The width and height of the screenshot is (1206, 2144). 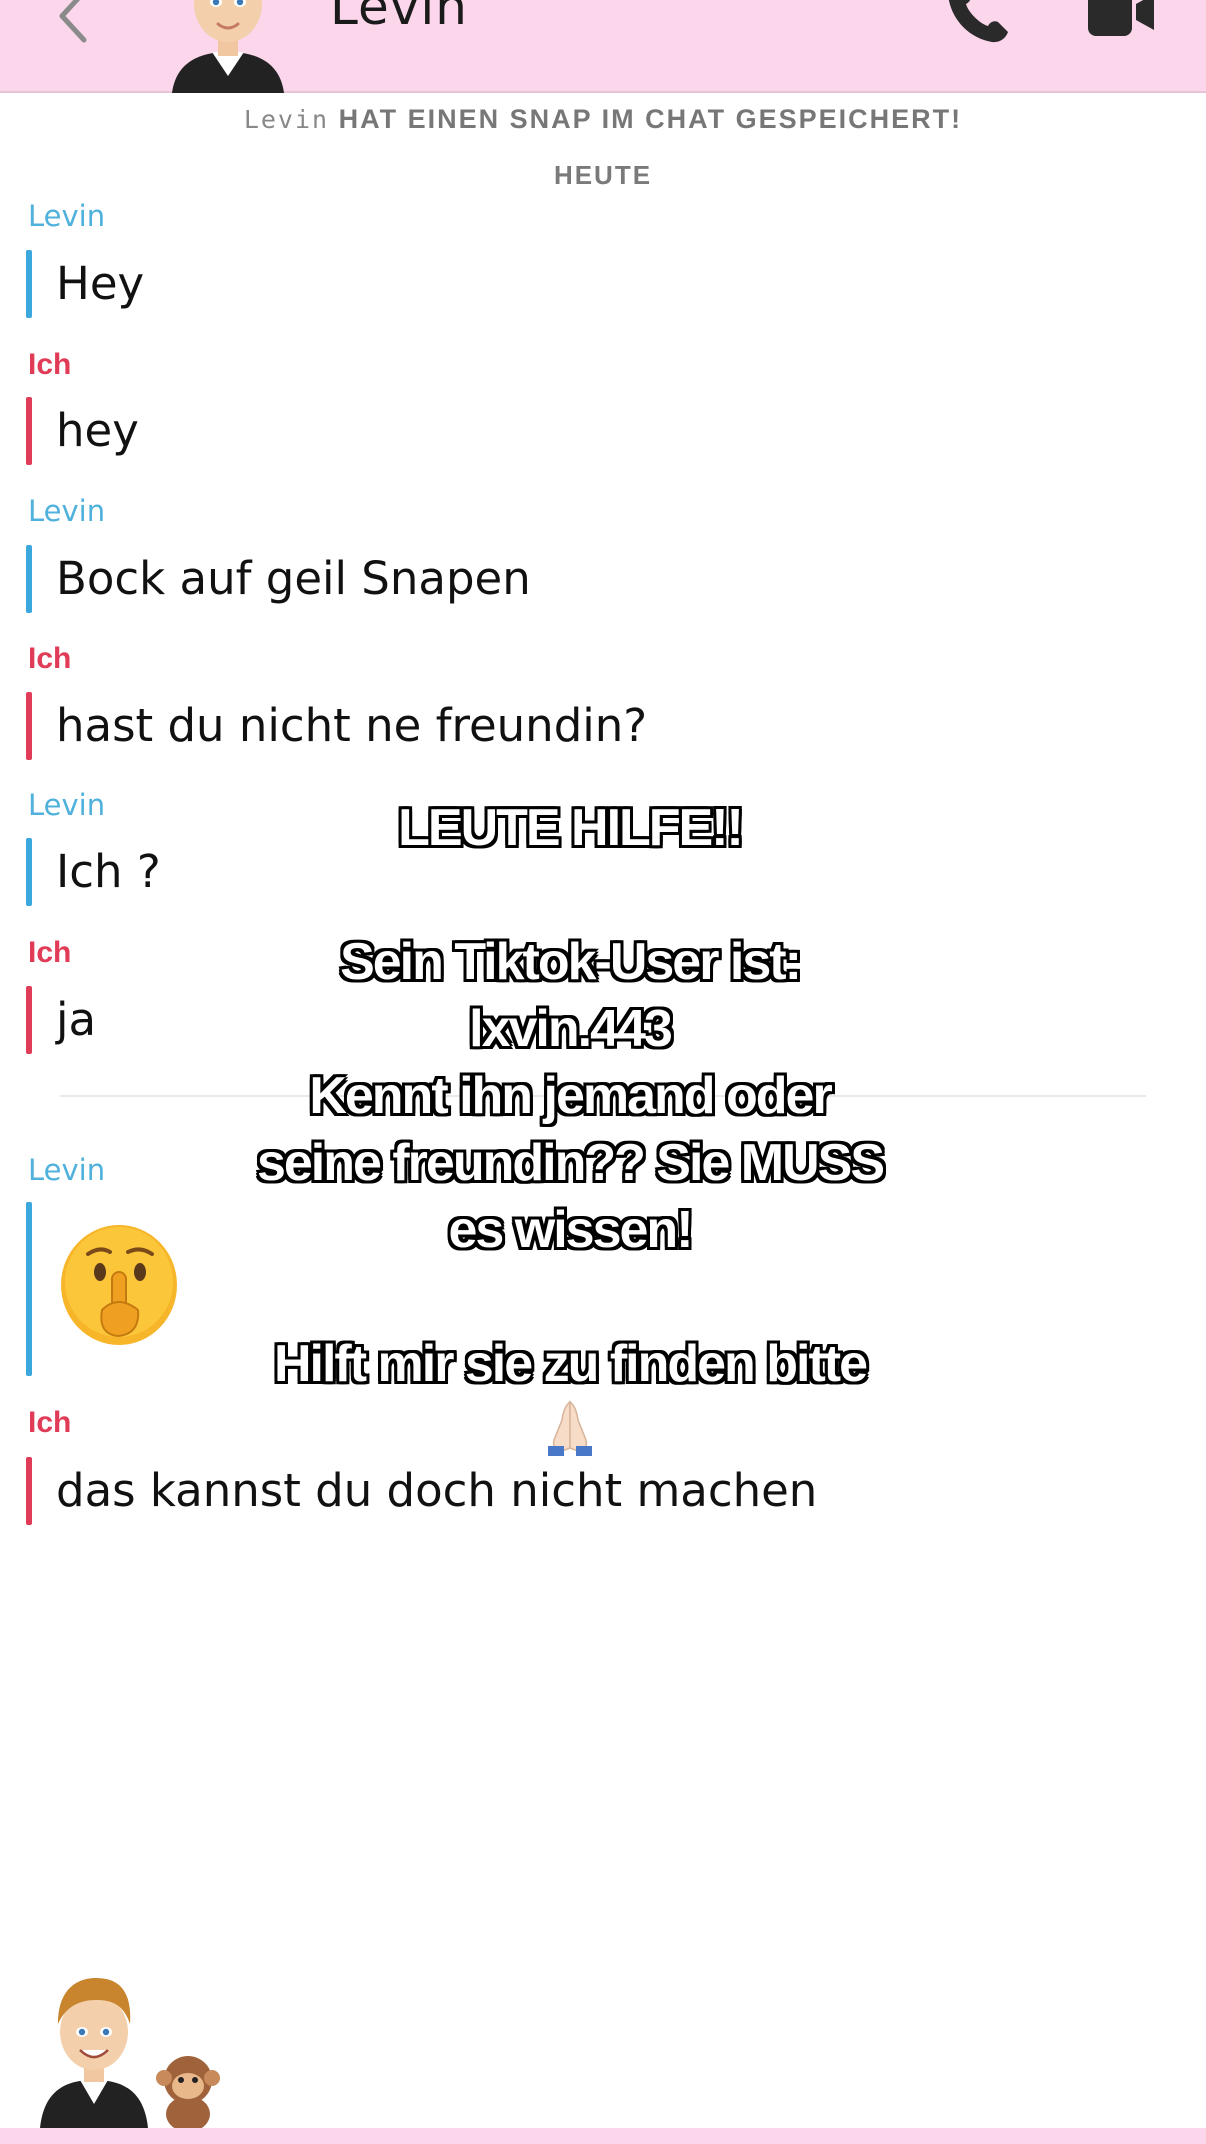 What do you see at coordinates (436, 1490) in the screenshot?
I see `message-text: das kannst du doch nicht machen` at bounding box center [436, 1490].